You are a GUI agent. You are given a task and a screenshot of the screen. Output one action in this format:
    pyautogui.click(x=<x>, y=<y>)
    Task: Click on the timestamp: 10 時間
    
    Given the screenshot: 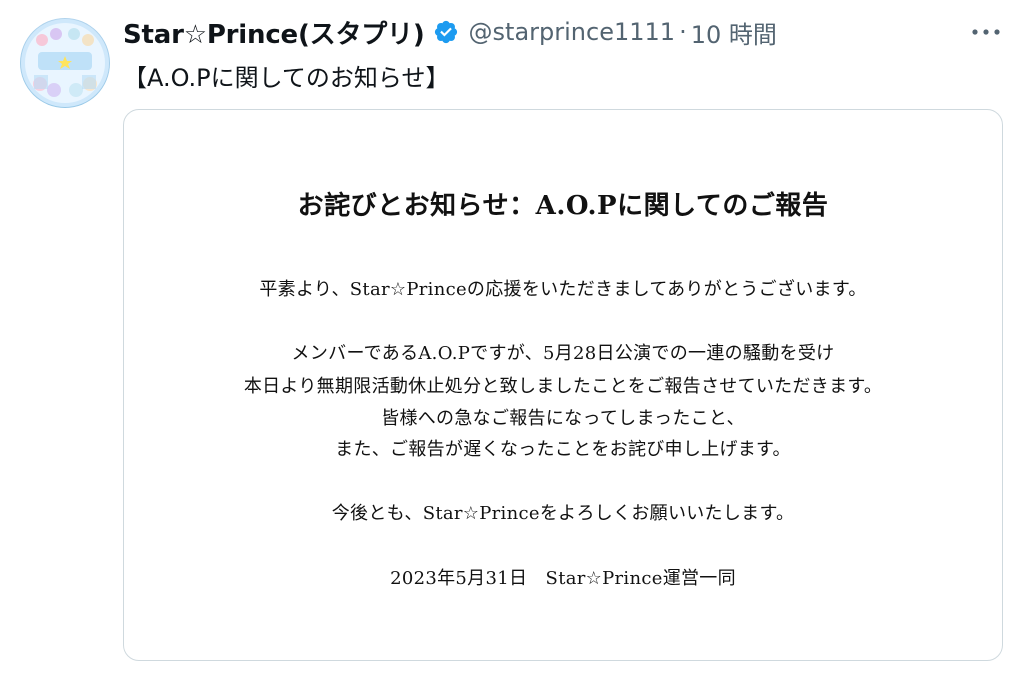 What is the action you would take?
    pyautogui.click(x=734, y=32)
    